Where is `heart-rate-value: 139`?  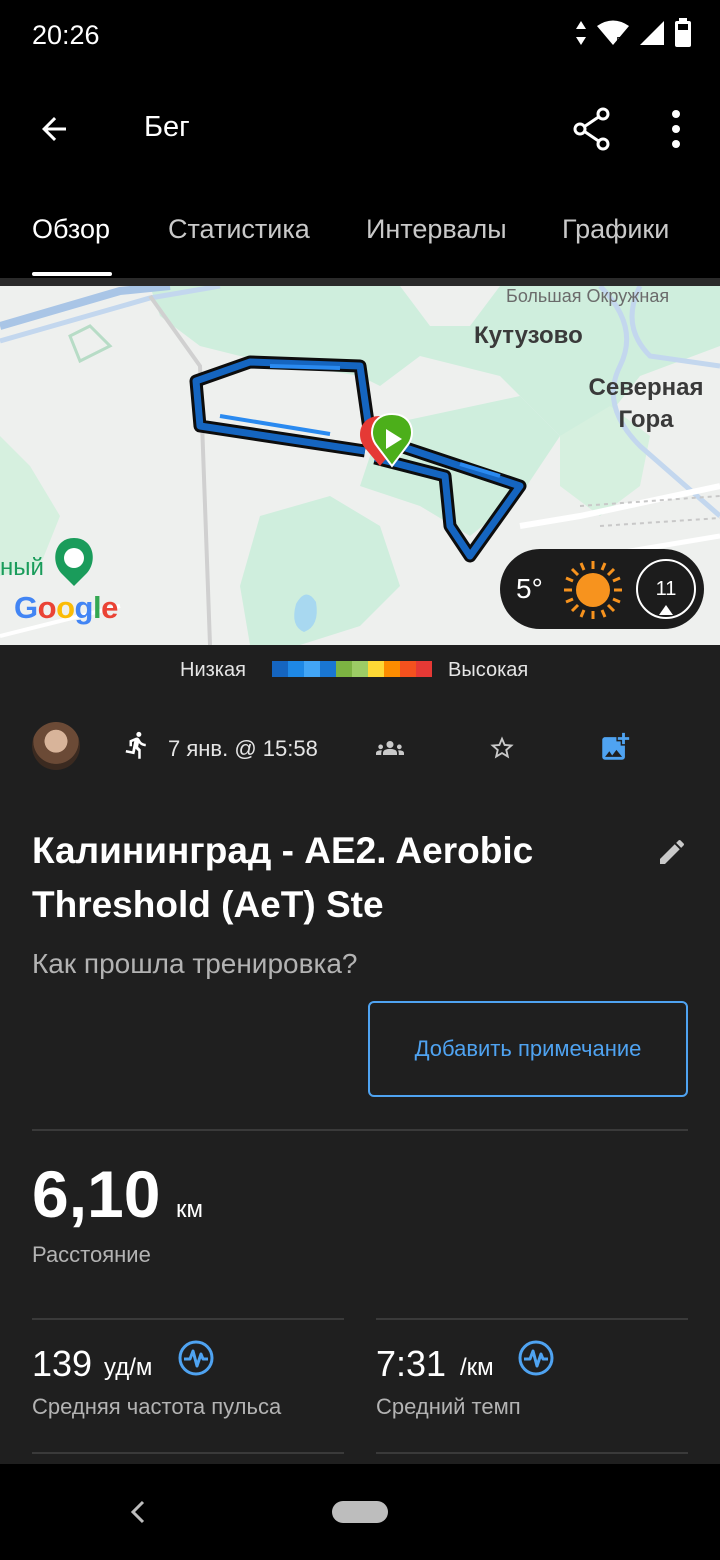 heart-rate-value: 139 is located at coordinates (62, 1363).